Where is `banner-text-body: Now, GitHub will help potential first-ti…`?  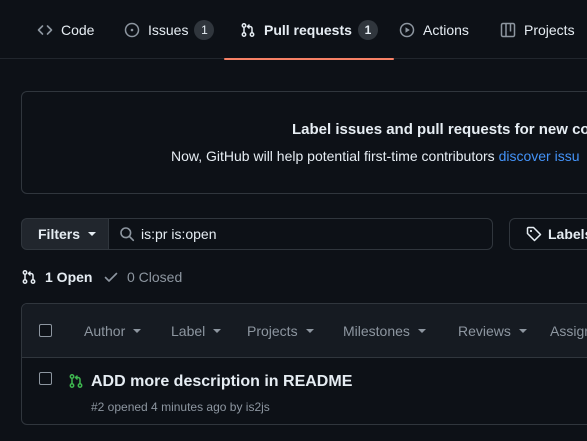 banner-text-body: Now, GitHub will help potential first-ti… is located at coordinates (335, 156).